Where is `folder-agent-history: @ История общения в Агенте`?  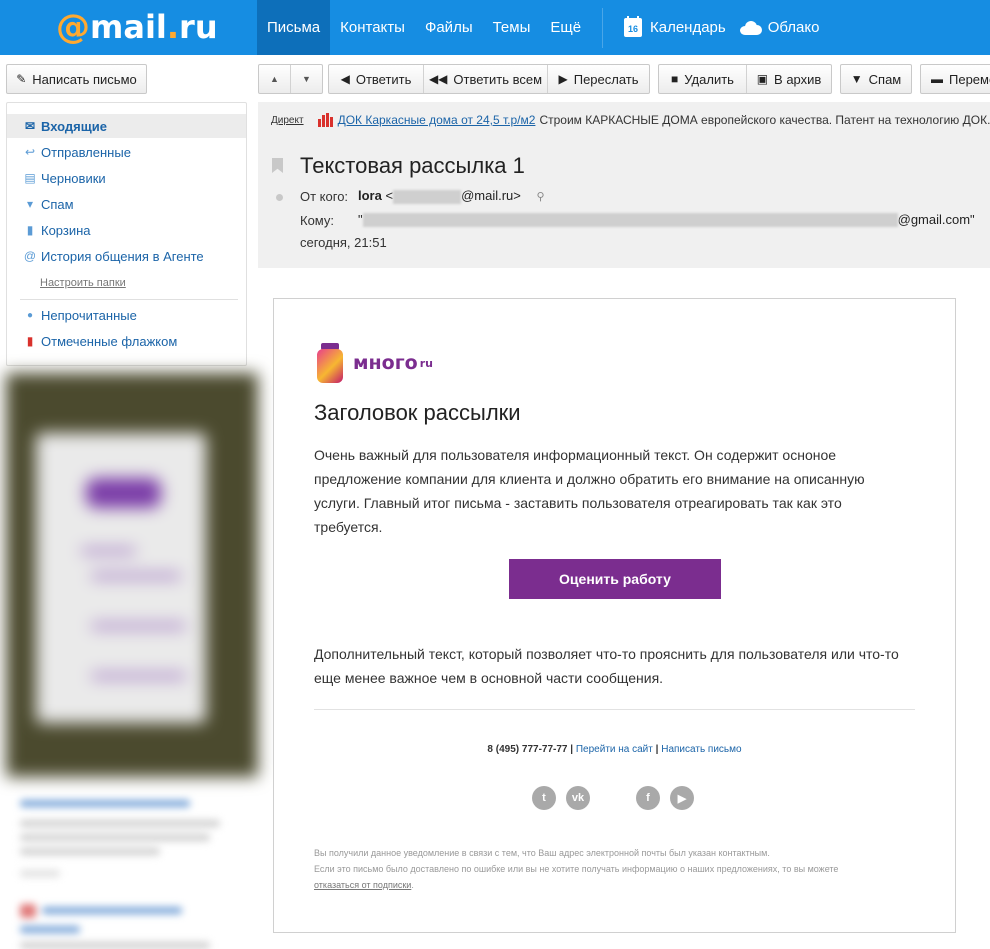
folder-agent-history: @ История общения в Агенте is located at coordinates (126, 256).